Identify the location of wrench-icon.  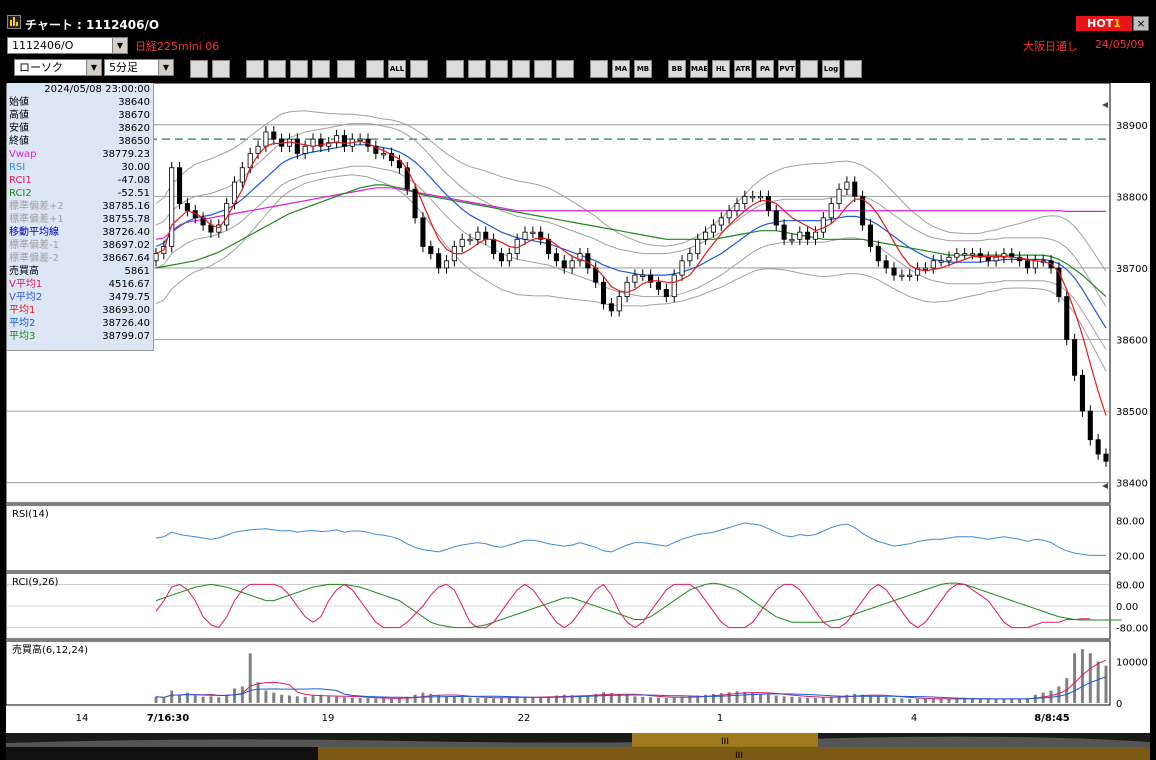
(565, 69).